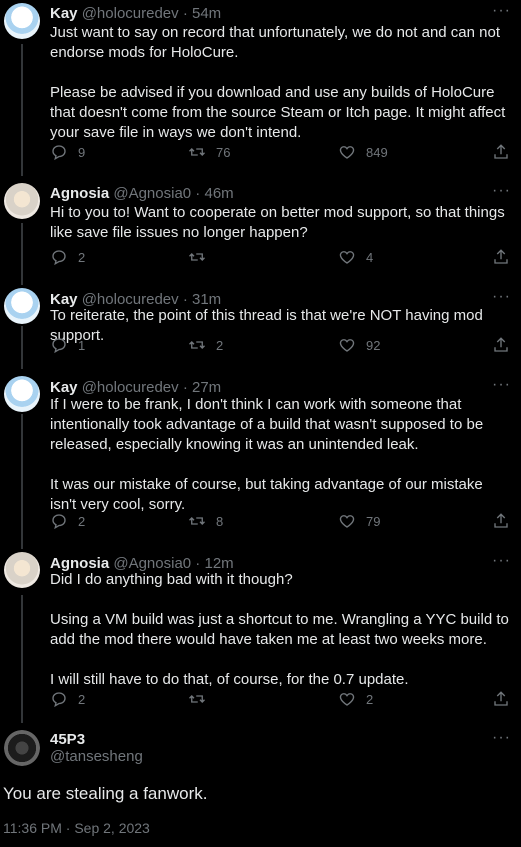  What do you see at coordinates (205, 521) in the screenshot?
I see `retweet-button: 8` at bounding box center [205, 521].